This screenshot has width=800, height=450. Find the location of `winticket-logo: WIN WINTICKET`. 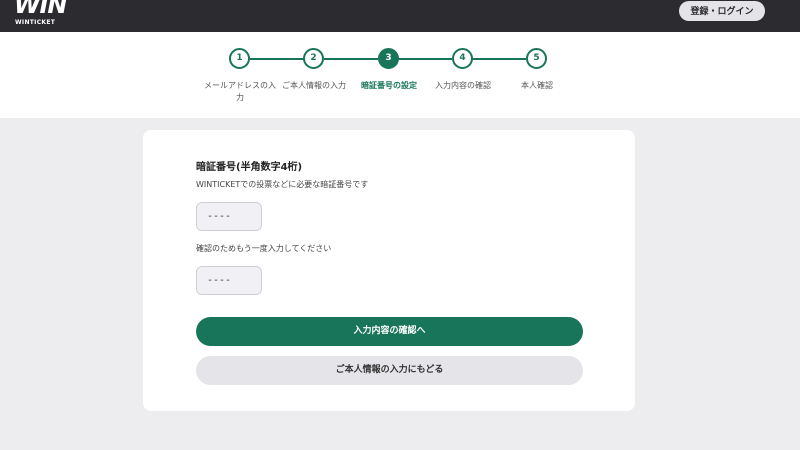

winticket-logo: WIN WINTICKET is located at coordinates (40, 13).